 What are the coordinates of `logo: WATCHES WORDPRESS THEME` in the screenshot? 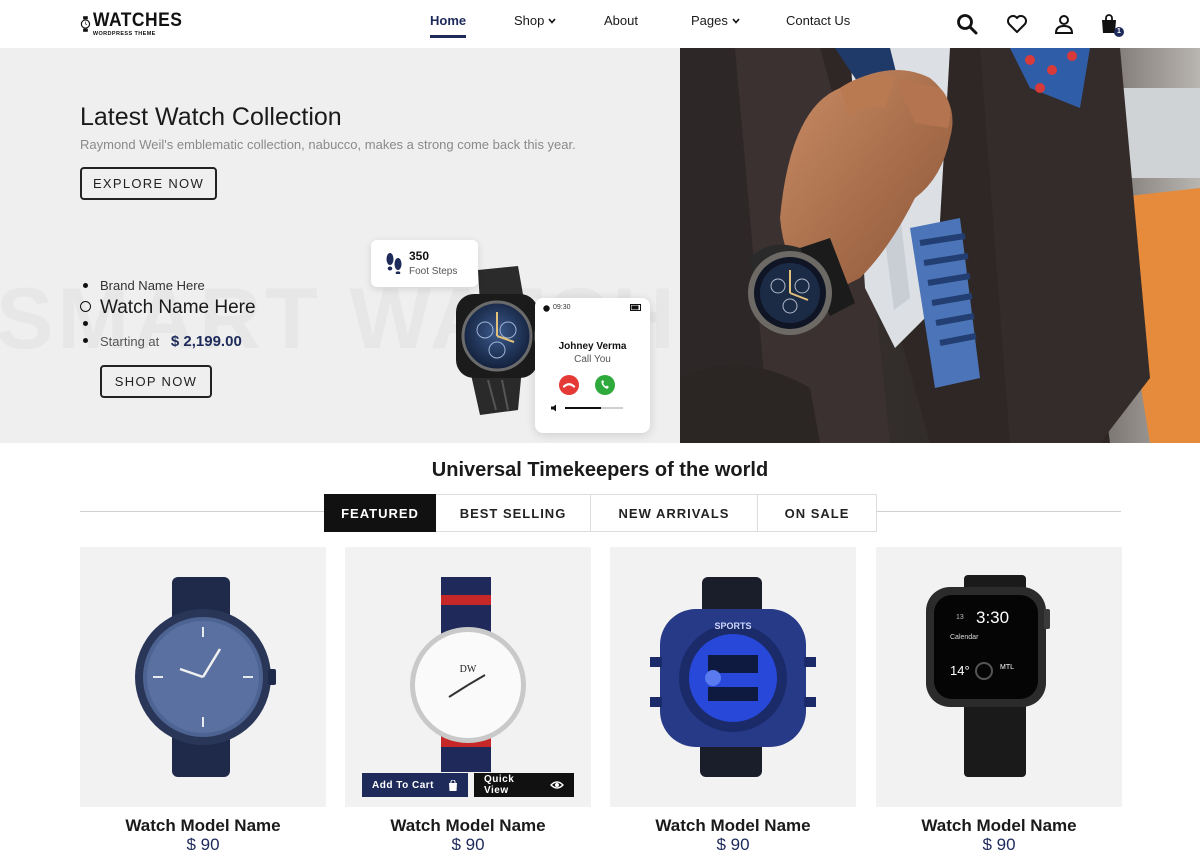 It's located at (135, 24).